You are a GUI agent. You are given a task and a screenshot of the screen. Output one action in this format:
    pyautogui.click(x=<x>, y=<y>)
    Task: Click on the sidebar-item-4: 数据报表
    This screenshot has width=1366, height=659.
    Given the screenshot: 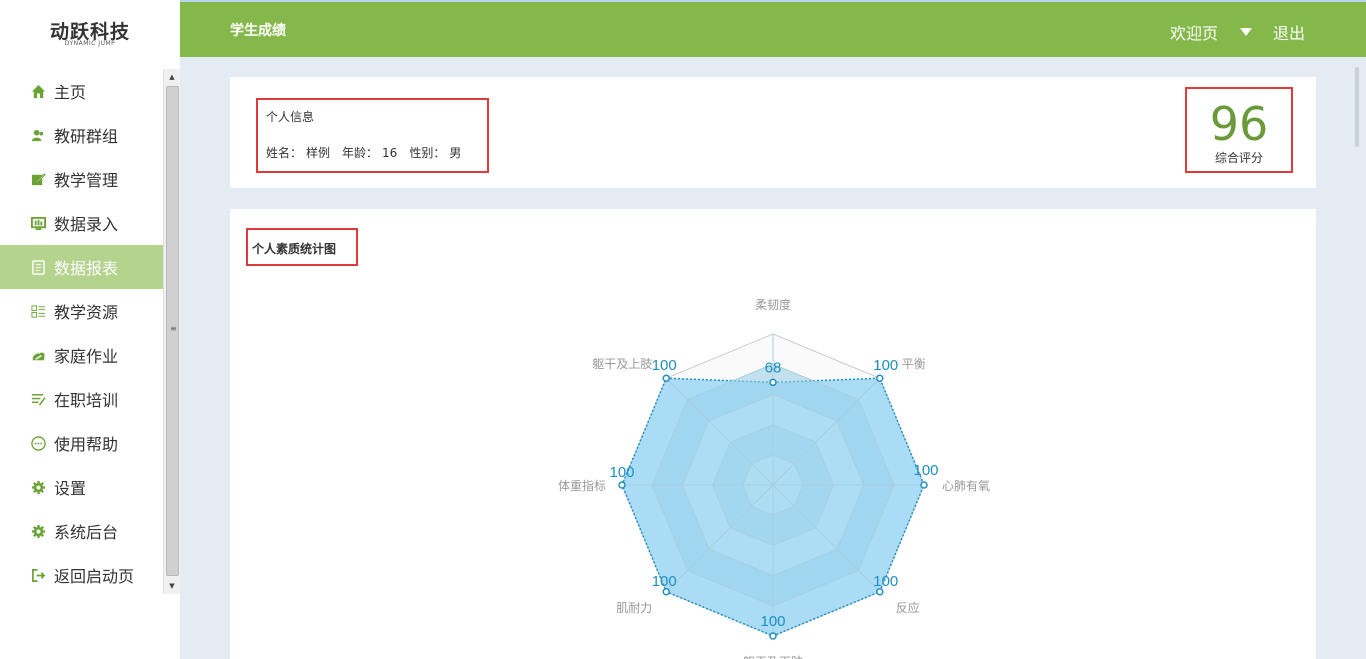 What is the action you would take?
    pyautogui.click(x=81, y=267)
    